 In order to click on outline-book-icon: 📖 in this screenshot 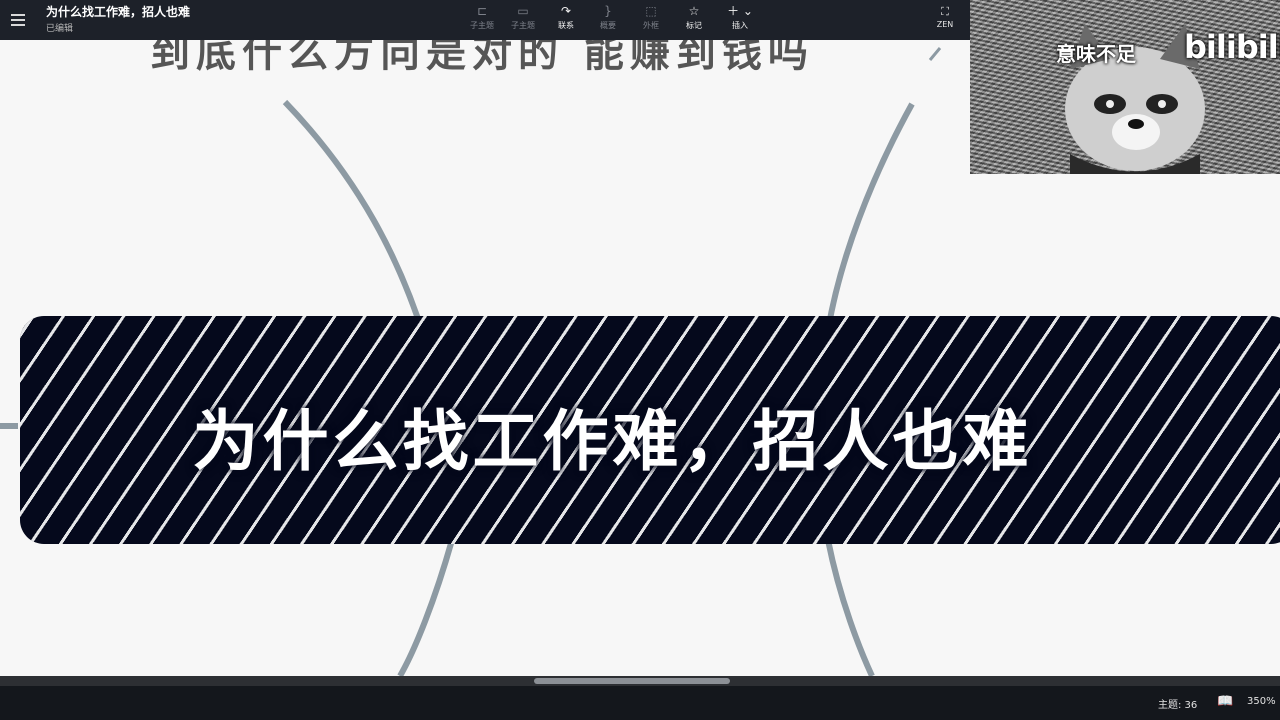, I will do `click(1225, 701)`.